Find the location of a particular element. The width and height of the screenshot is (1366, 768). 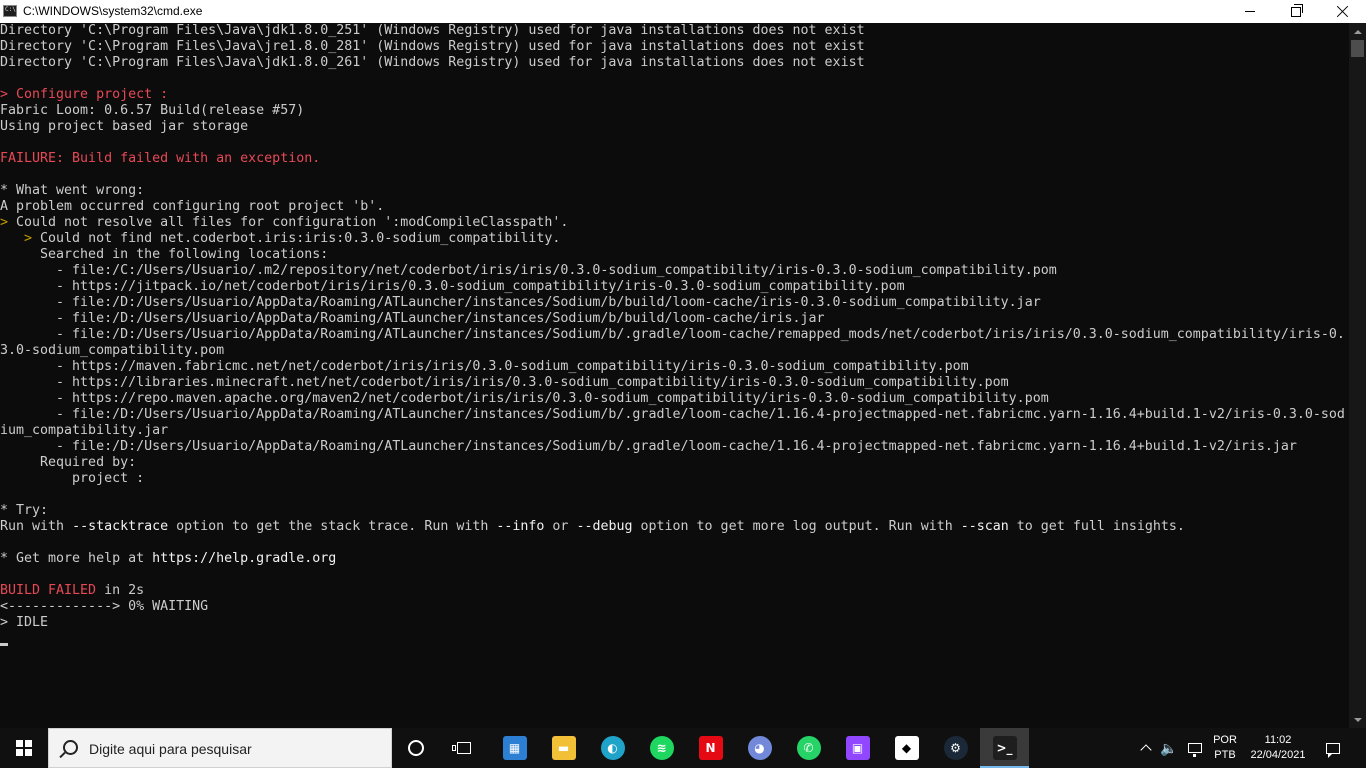

steam-taskbar-button: ⚙ is located at coordinates (955, 748).